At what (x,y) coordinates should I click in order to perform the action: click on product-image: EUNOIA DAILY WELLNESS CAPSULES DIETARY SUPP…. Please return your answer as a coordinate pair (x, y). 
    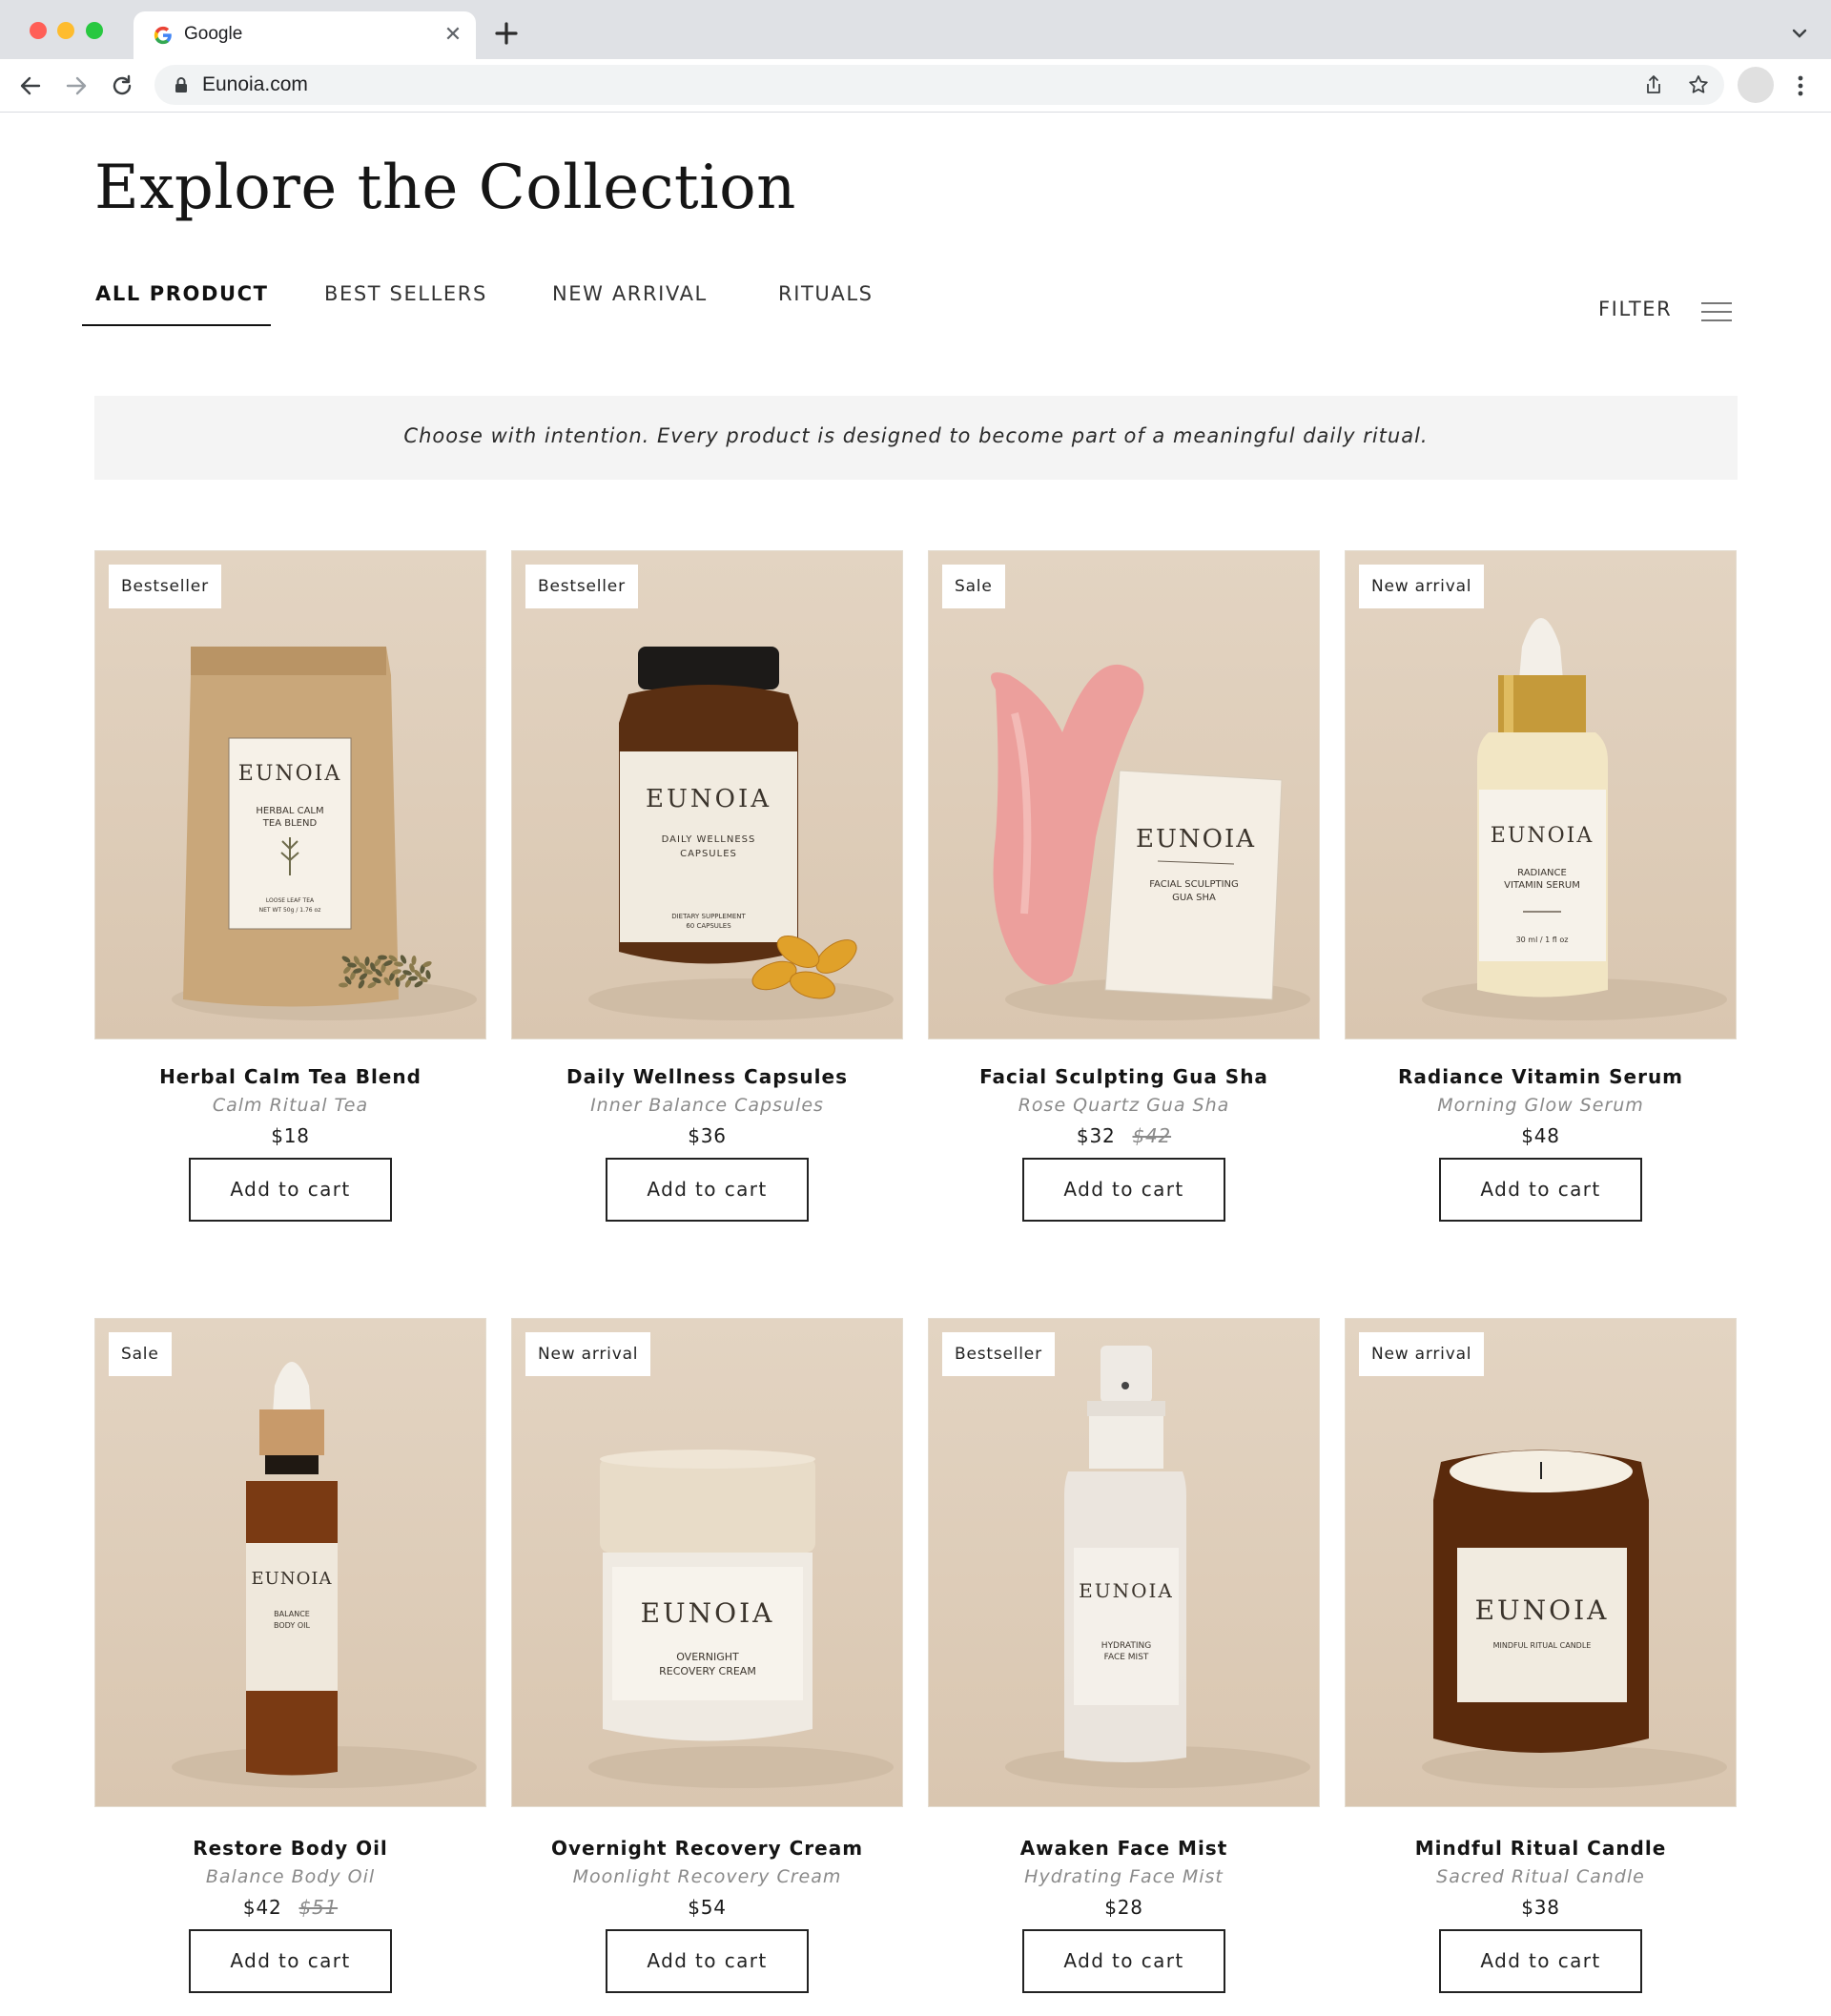
    Looking at the image, I should click on (707, 794).